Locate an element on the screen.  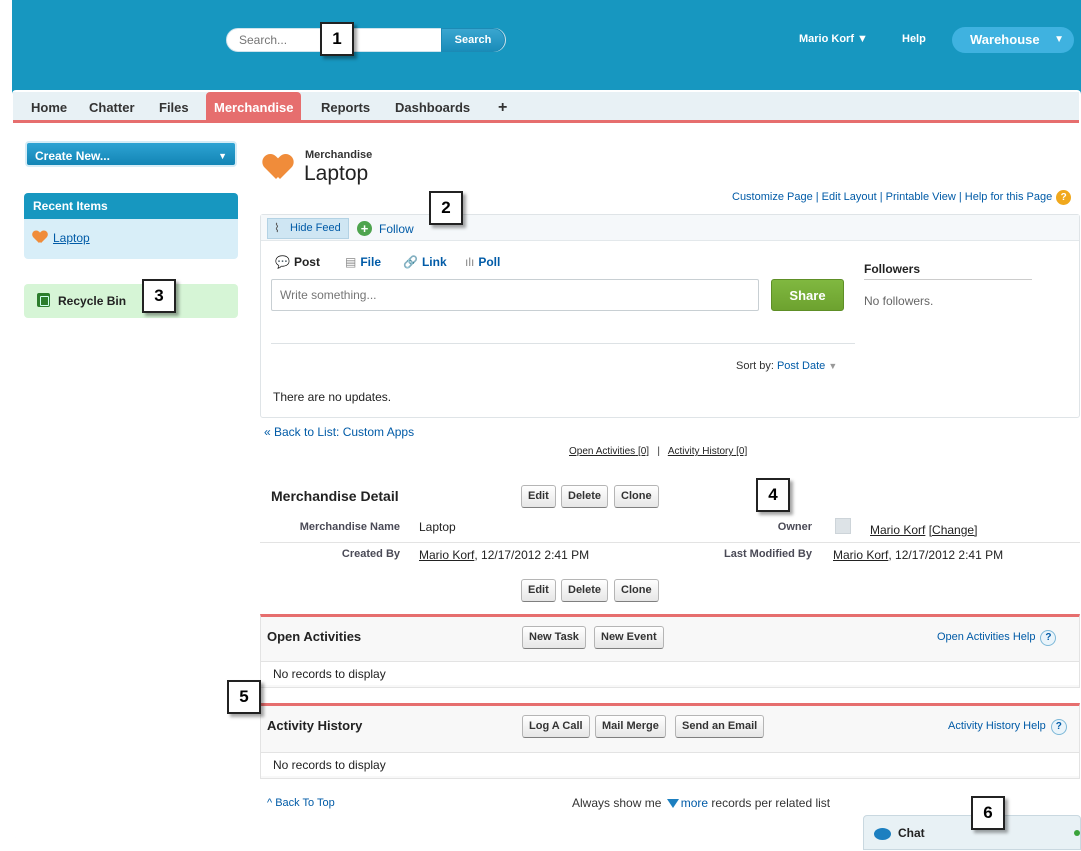
owner-link: Mario Korf is located at coordinates (897, 530).